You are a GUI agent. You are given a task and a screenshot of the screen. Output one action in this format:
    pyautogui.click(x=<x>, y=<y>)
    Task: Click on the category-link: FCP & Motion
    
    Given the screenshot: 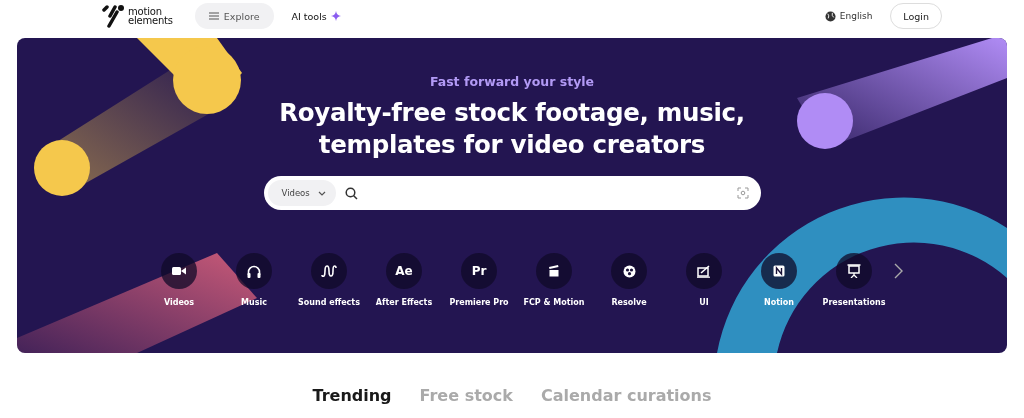 What is the action you would take?
    pyautogui.click(x=554, y=280)
    